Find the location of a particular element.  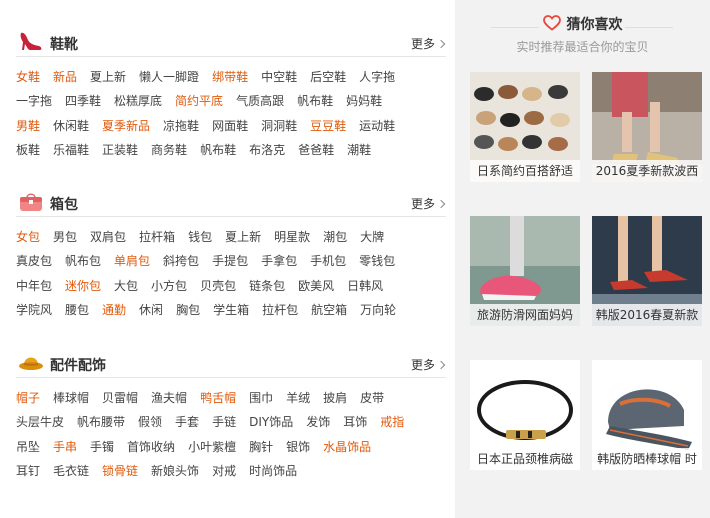

product-card: 日本正品颈椎病磁 is located at coordinates (525, 415).